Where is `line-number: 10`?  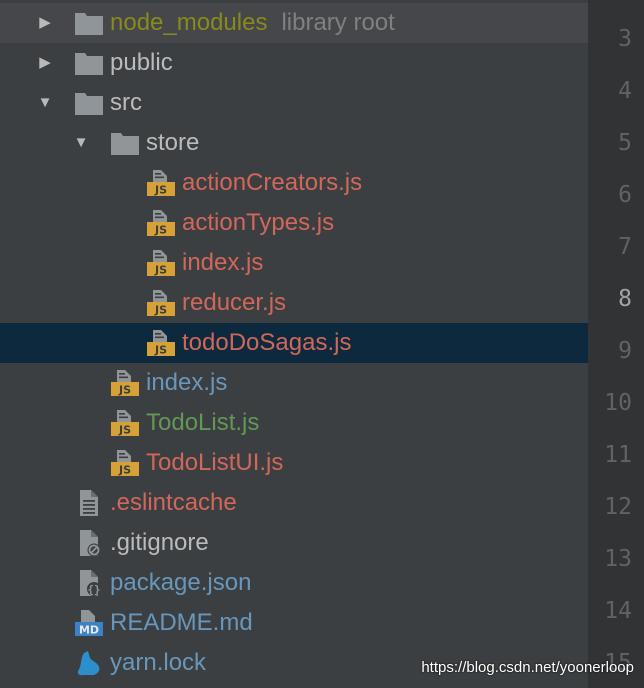 line-number: 10 is located at coordinates (618, 403).